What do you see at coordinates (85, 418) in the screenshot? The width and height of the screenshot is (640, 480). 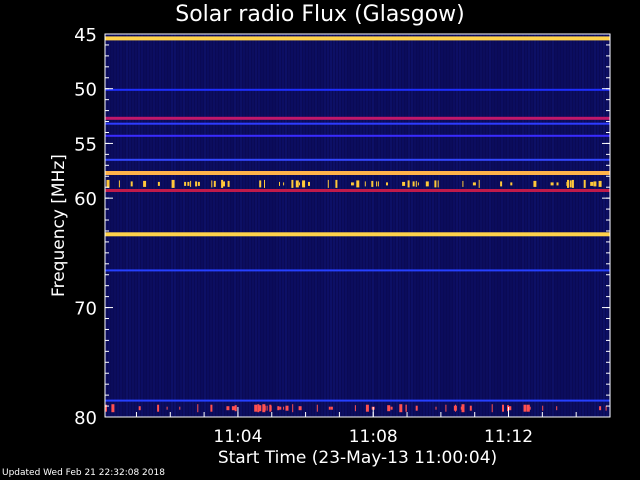 I see `y-tick-label: 80` at bounding box center [85, 418].